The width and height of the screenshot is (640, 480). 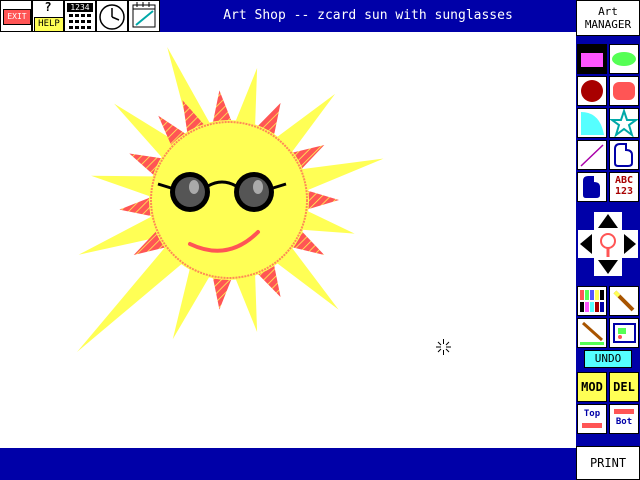 I want to click on text-tool-line2: 123, so click(x=624, y=191).